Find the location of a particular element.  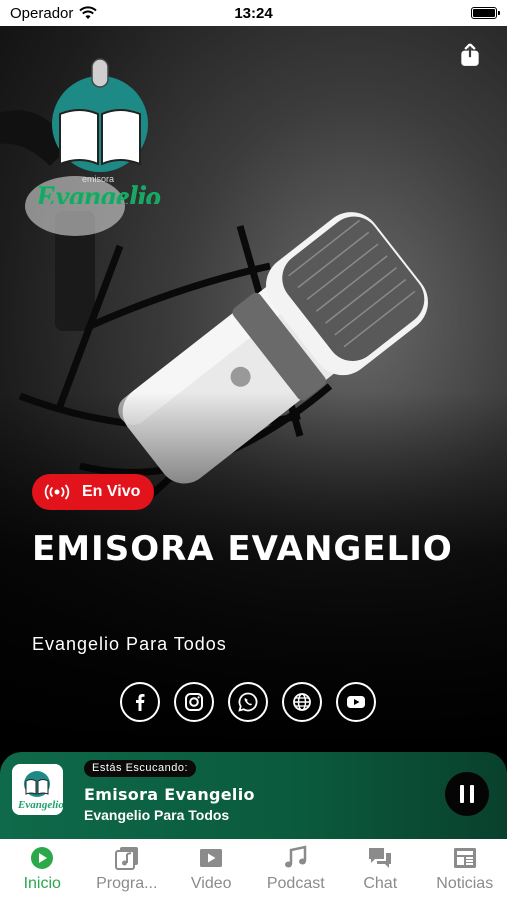

website-button is located at coordinates (302, 702).